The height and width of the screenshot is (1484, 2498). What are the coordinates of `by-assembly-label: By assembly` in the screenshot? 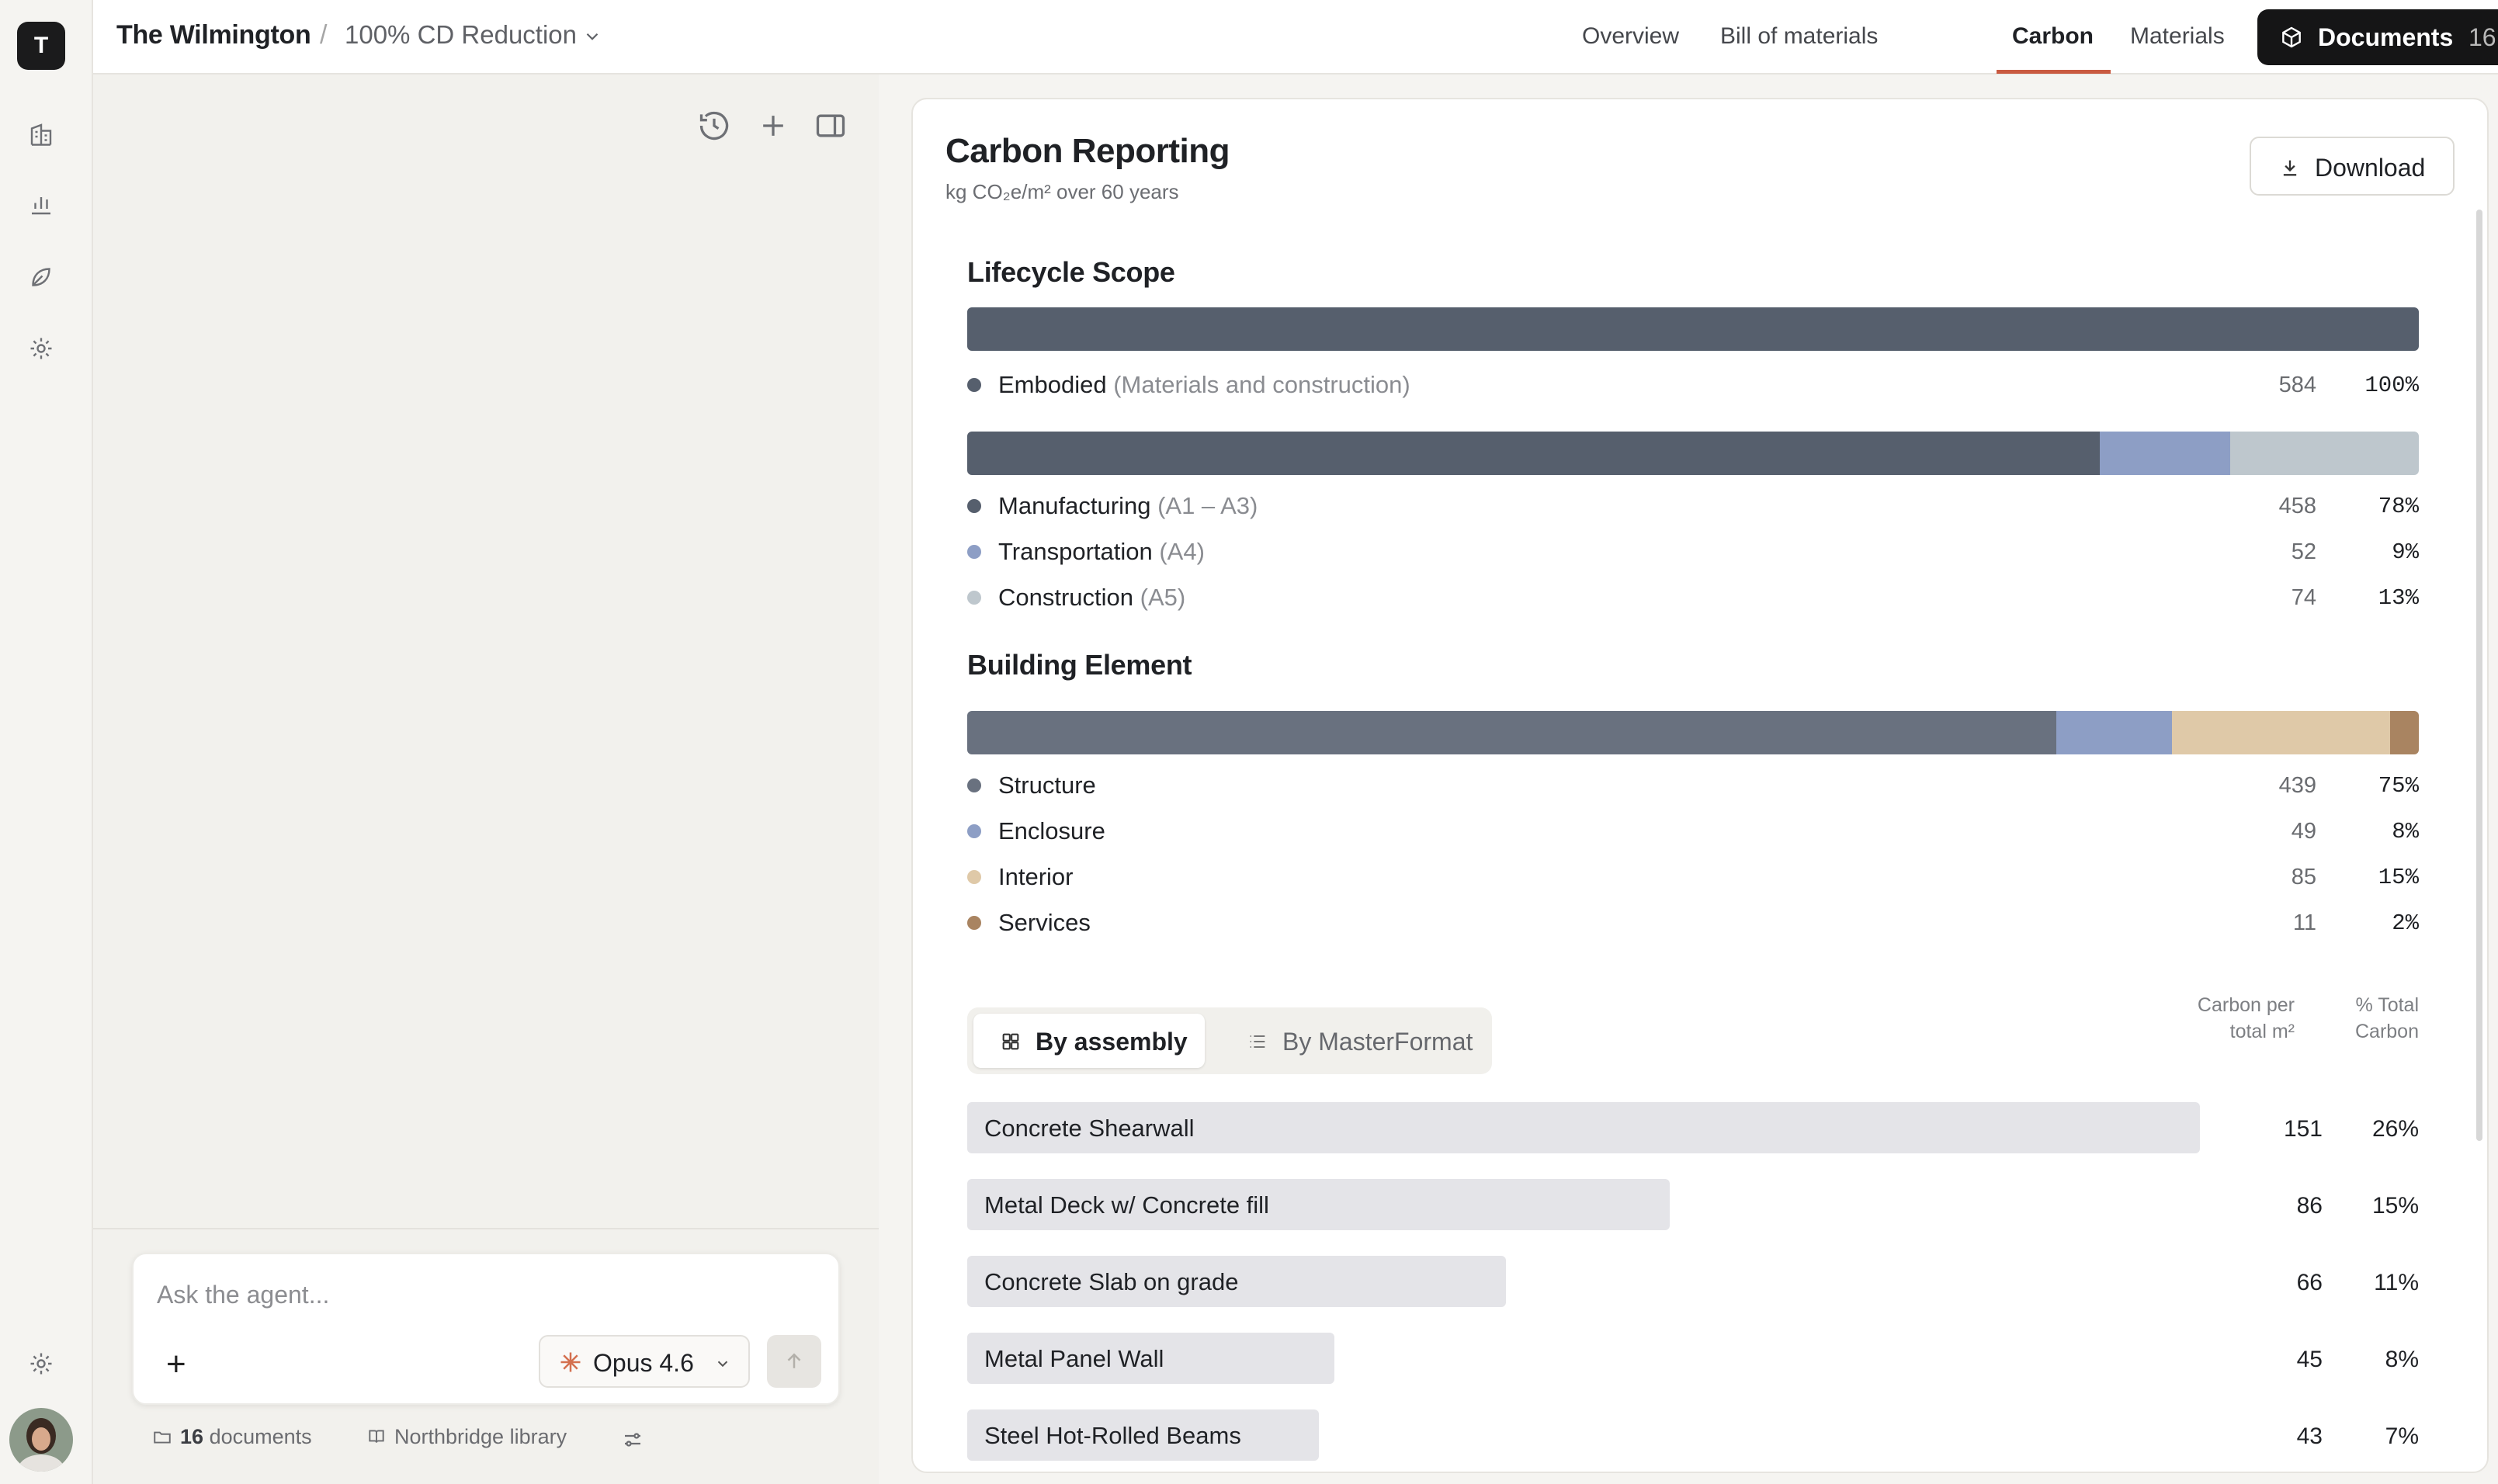 It's located at (1112, 1042).